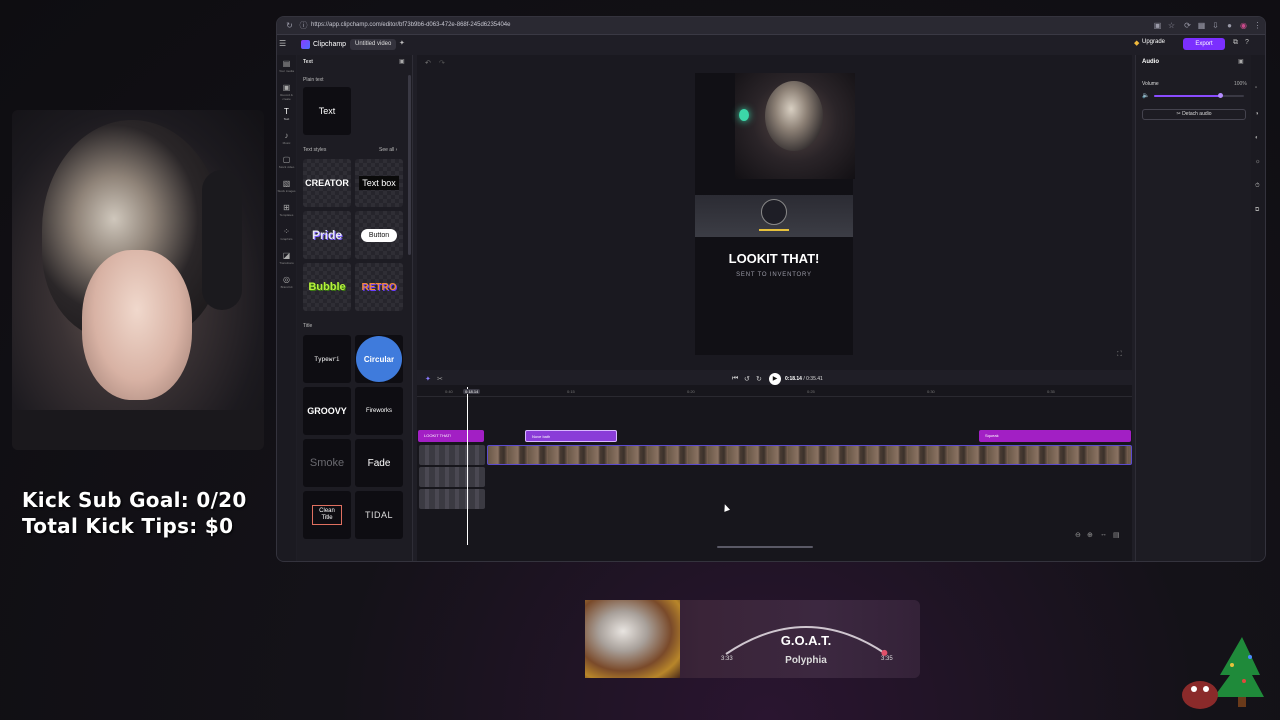 Image resolution: width=1280 pixels, height=720 pixels. What do you see at coordinates (774, 392) in the screenshot?
I see `timeline-ruler` at bounding box center [774, 392].